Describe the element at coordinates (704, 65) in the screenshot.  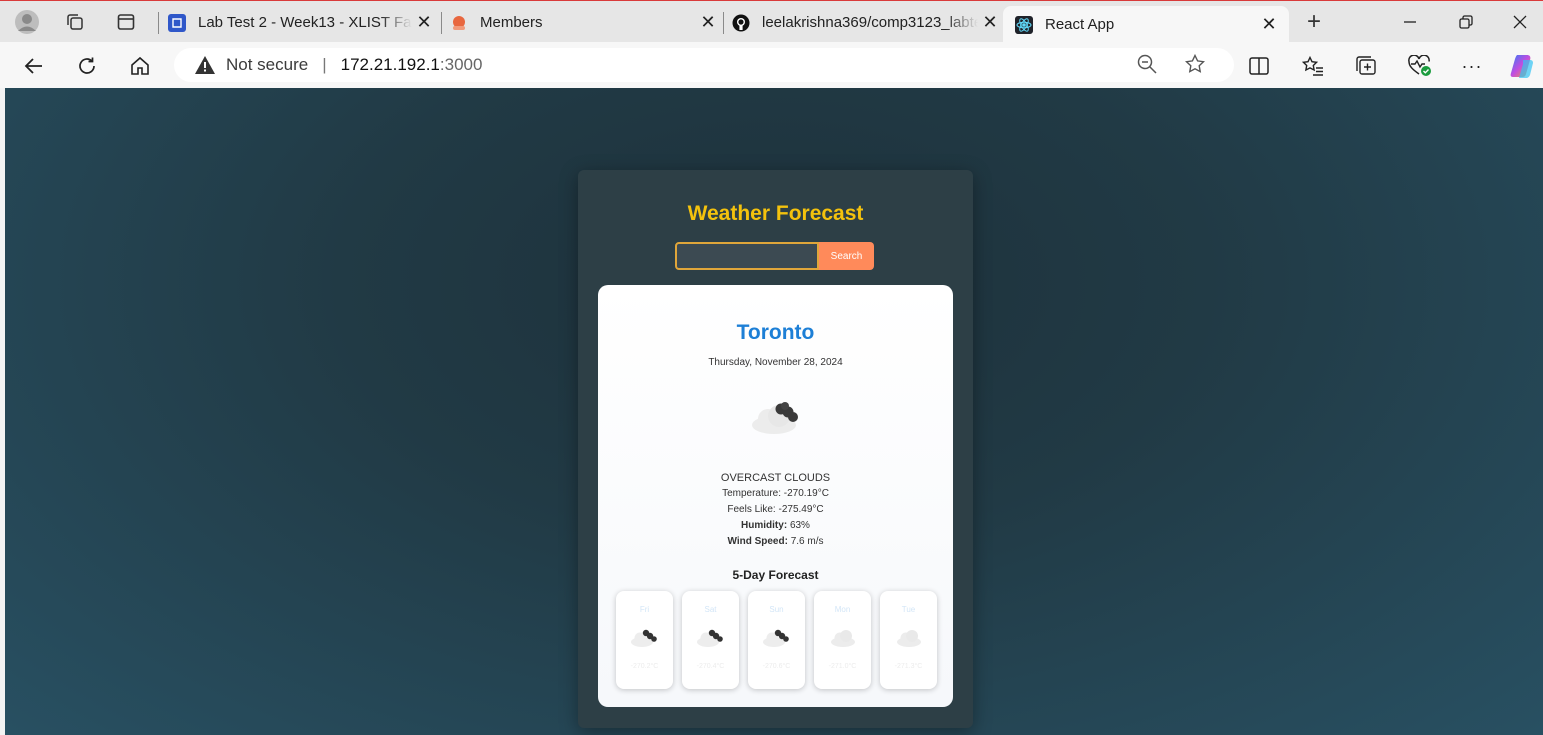
I see `address-bar: Not secure | 172.21.192.1:3000` at that location.